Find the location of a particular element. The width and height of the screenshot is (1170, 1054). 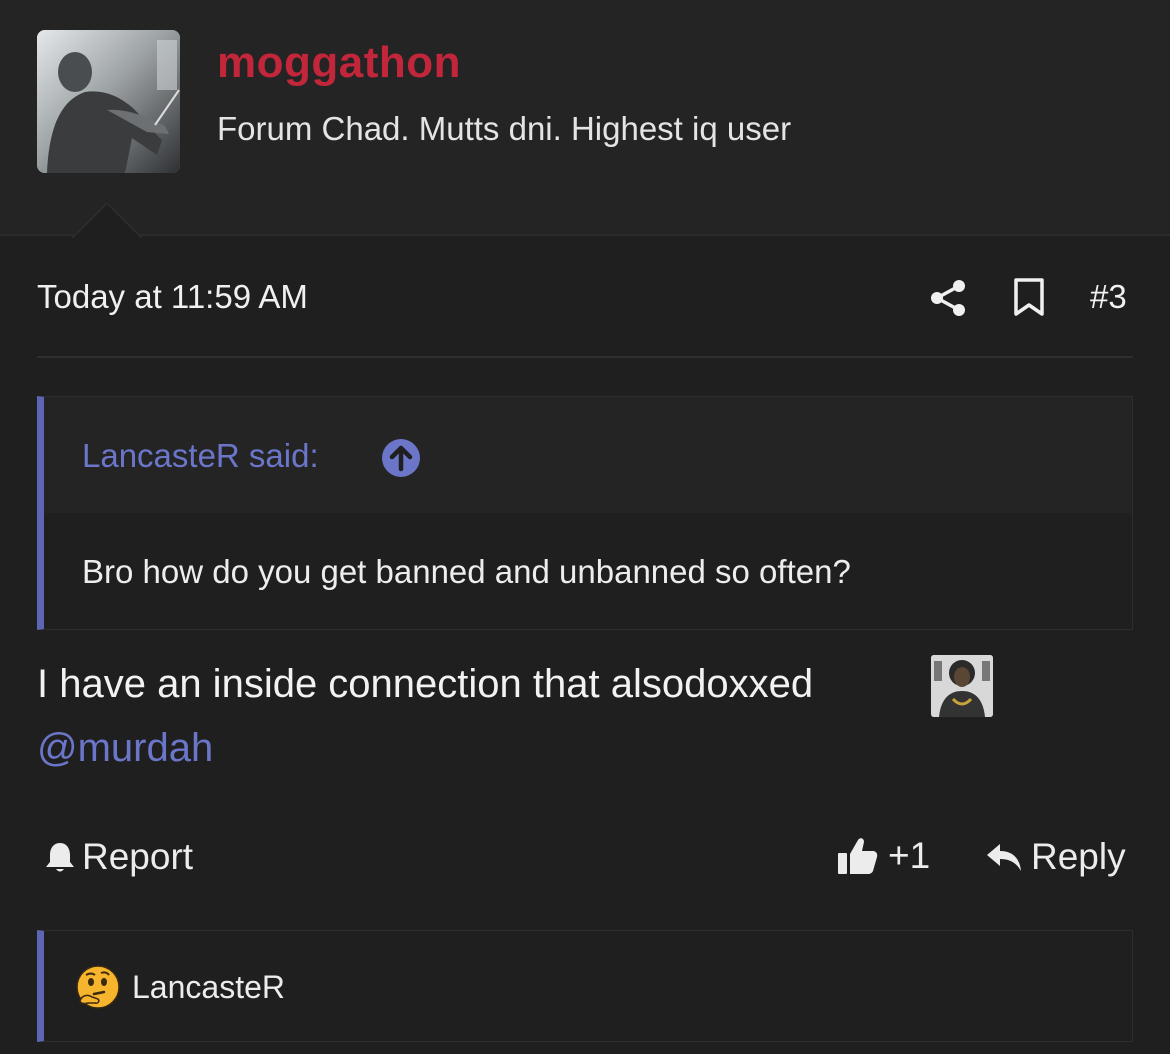

post-number-link: #3 is located at coordinates (1108, 297).